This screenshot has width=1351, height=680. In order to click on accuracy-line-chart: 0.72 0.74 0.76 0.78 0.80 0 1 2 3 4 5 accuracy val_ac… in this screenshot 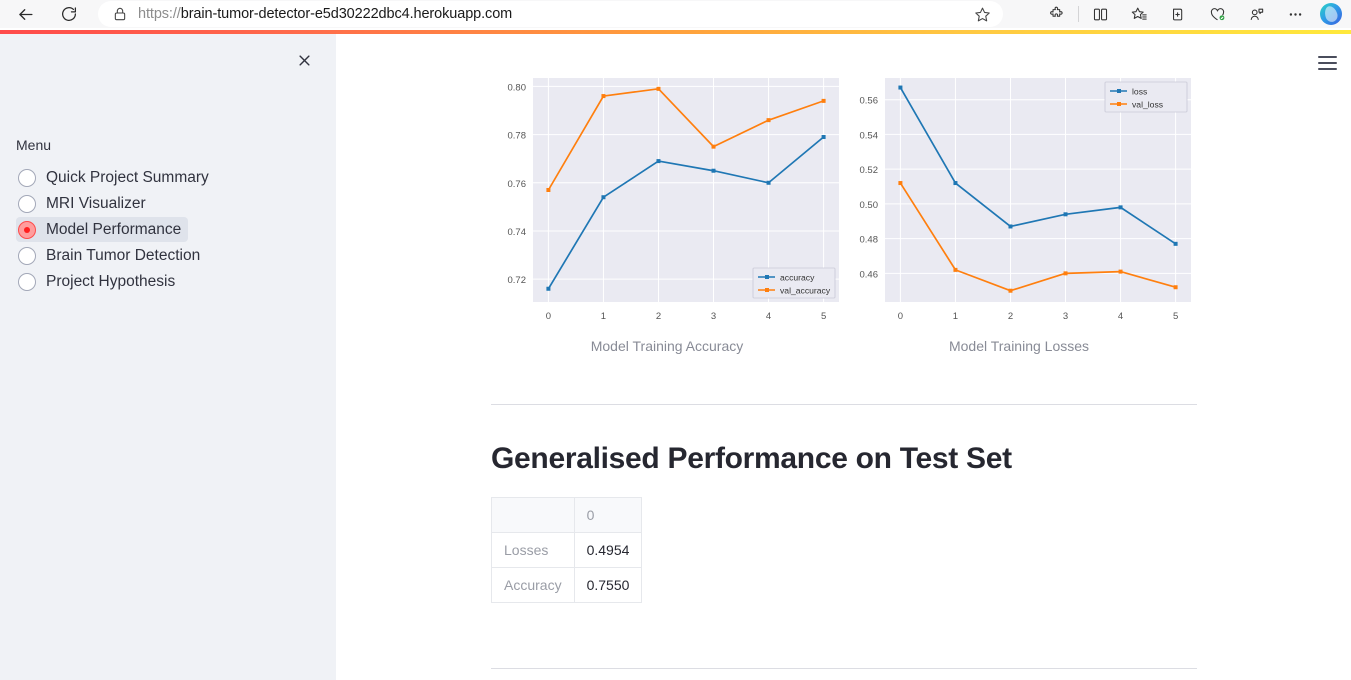, I will do `click(673, 200)`.